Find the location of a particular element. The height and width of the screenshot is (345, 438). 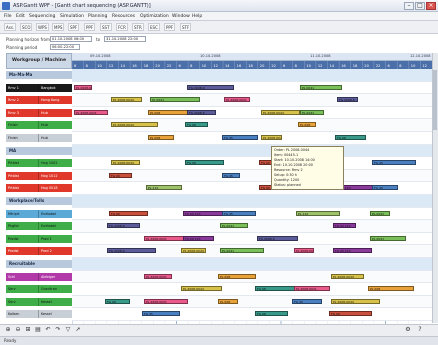

resource-label: Prtblst Hog 0018 is located at coordinates (39, 188).